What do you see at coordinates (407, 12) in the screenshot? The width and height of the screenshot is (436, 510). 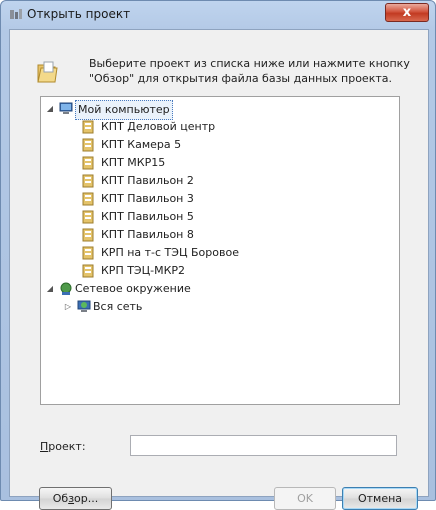 I see `close-button: x` at bounding box center [407, 12].